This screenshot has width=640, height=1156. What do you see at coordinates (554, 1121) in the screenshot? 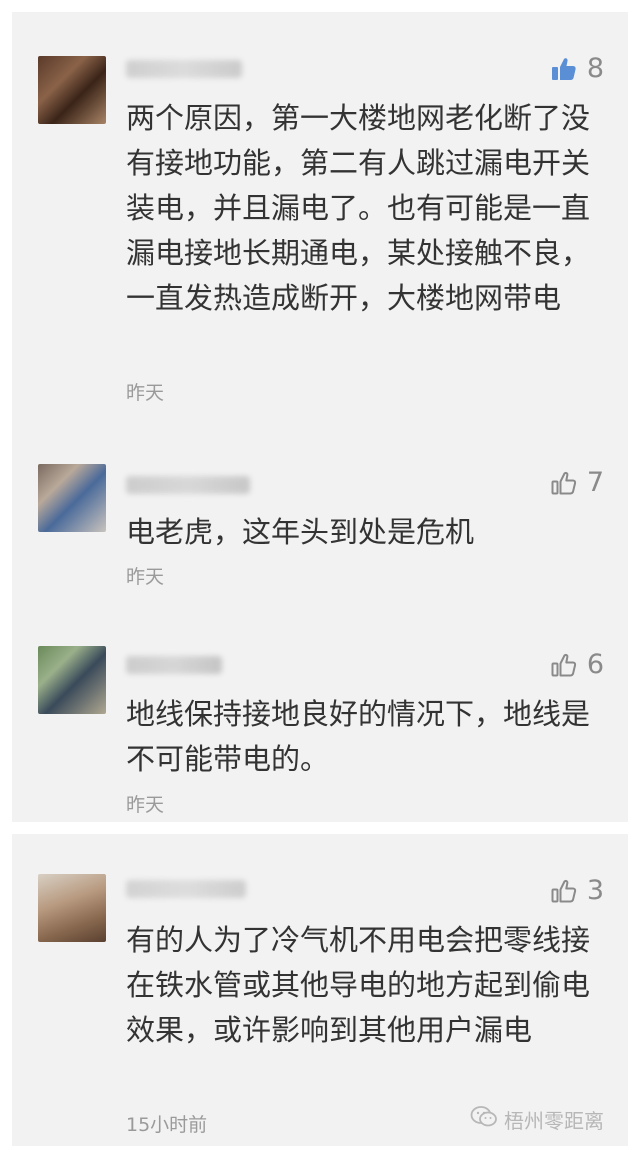
I see `watermark-text: 梧州零距离` at bounding box center [554, 1121].